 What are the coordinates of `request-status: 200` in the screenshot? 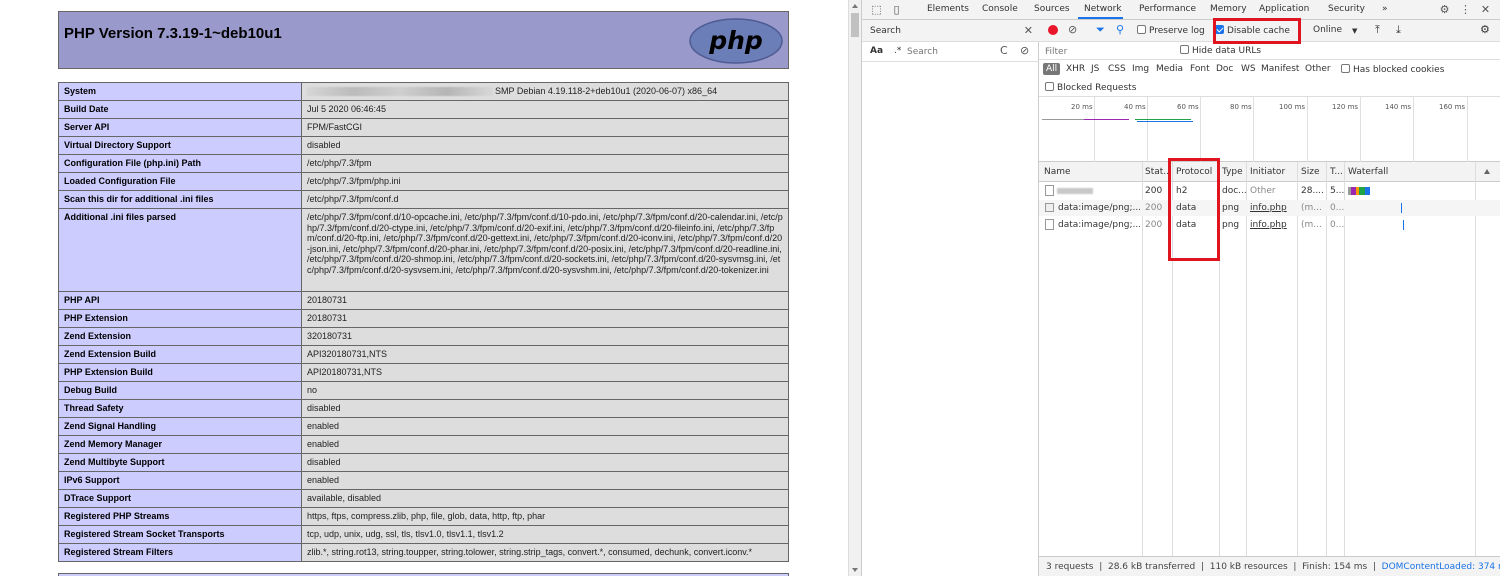 It's located at (1154, 191).